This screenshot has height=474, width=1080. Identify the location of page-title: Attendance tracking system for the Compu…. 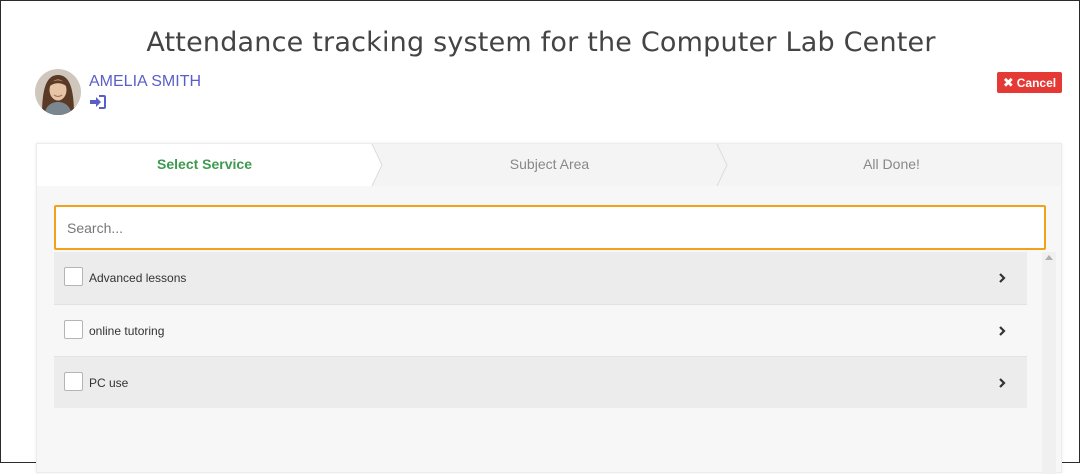
(541, 42).